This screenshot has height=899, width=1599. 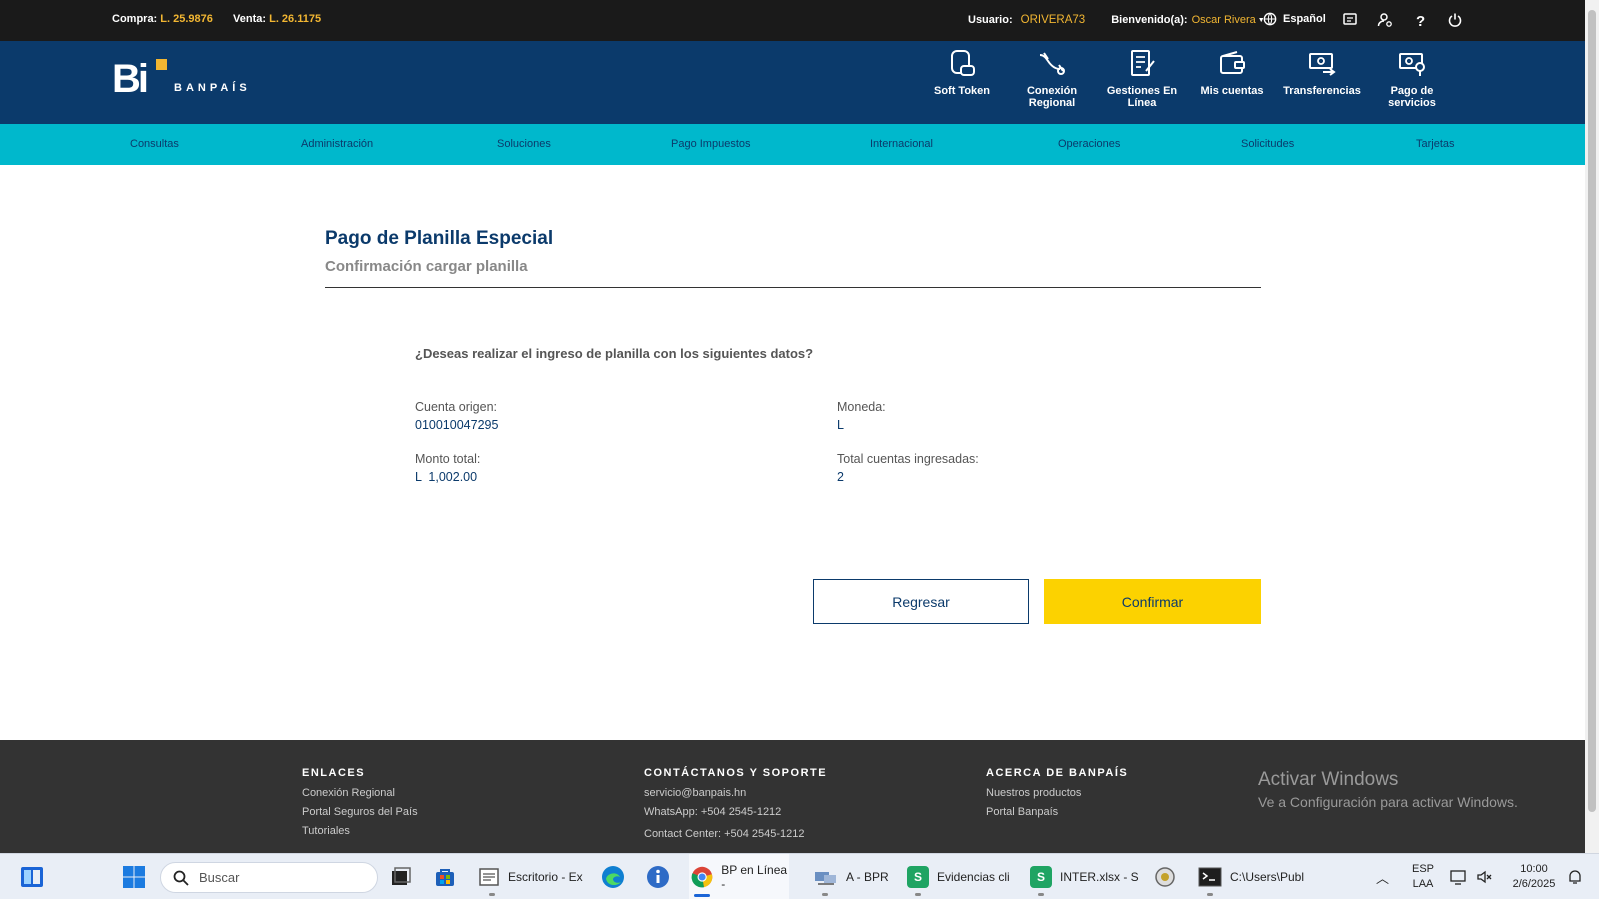 What do you see at coordinates (825, 878) in the screenshot?
I see `network-drive-icon` at bounding box center [825, 878].